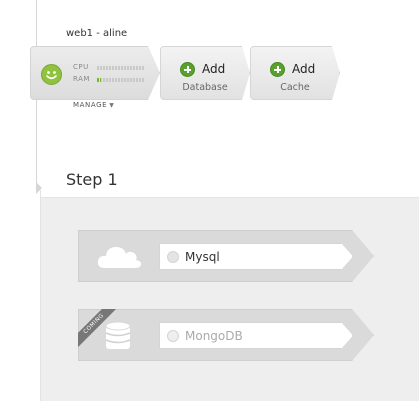 This screenshot has width=419, height=401. What do you see at coordinates (304, 69) in the screenshot?
I see `add-cache-title: Add` at bounding box center [304, 69].